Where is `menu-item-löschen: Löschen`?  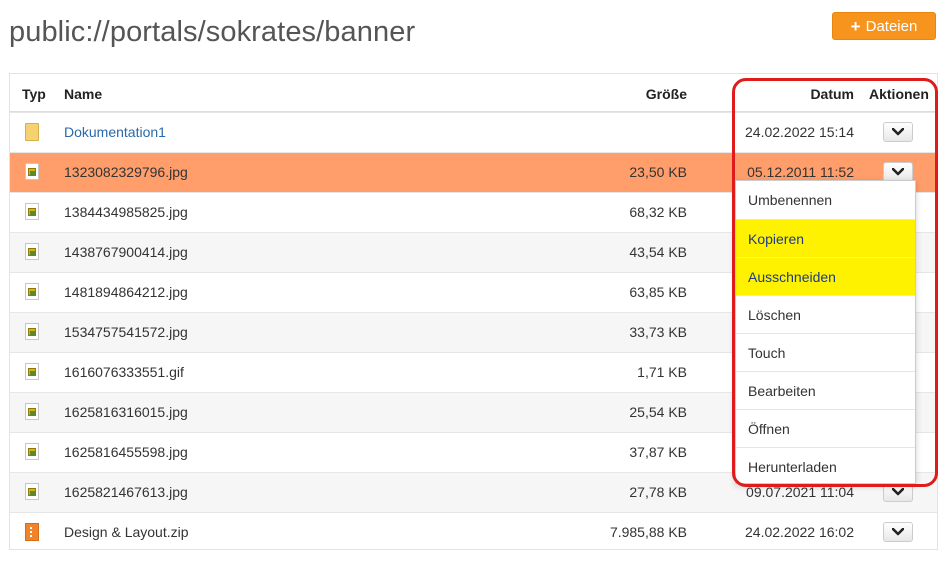 menu-item-löschen: Löschen is located at coordinates (825, 314).